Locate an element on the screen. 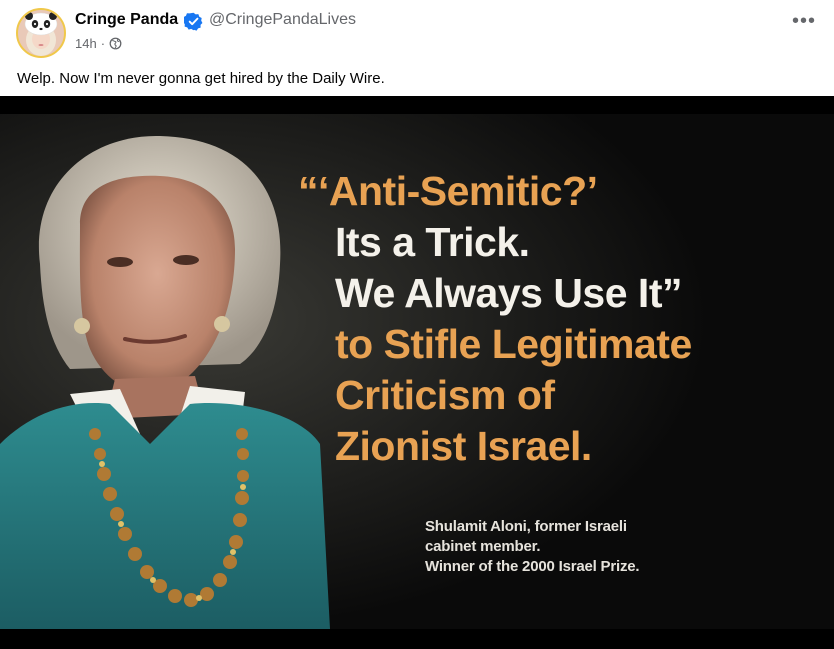 Image resolution: width=834 pixels, height=649 pixels. author-handle: @CringePandaLives is located at coordinates (282, 20).